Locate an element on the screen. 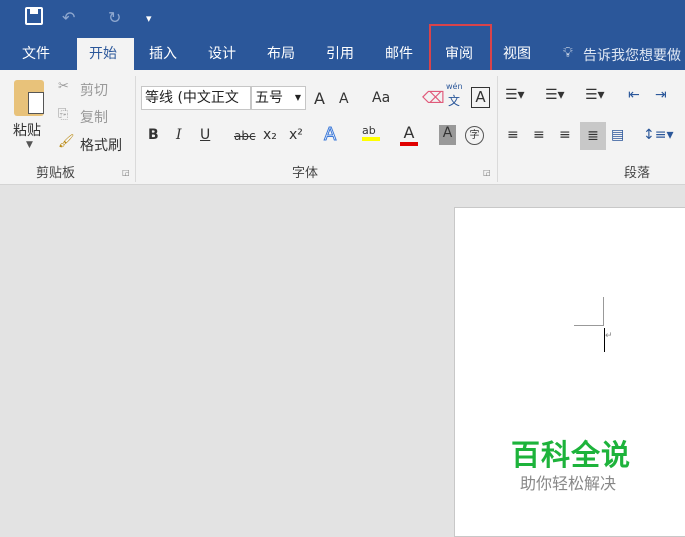 Image resolution: width=685 pixels, height=537 pixels. font-name-value: 等线 (中文正文 is located at coordinates (192, 98).